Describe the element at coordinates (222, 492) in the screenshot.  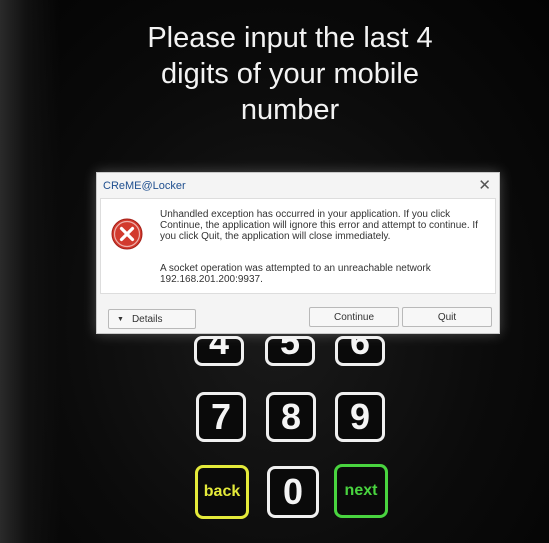
I see `back-button: back` at that location.